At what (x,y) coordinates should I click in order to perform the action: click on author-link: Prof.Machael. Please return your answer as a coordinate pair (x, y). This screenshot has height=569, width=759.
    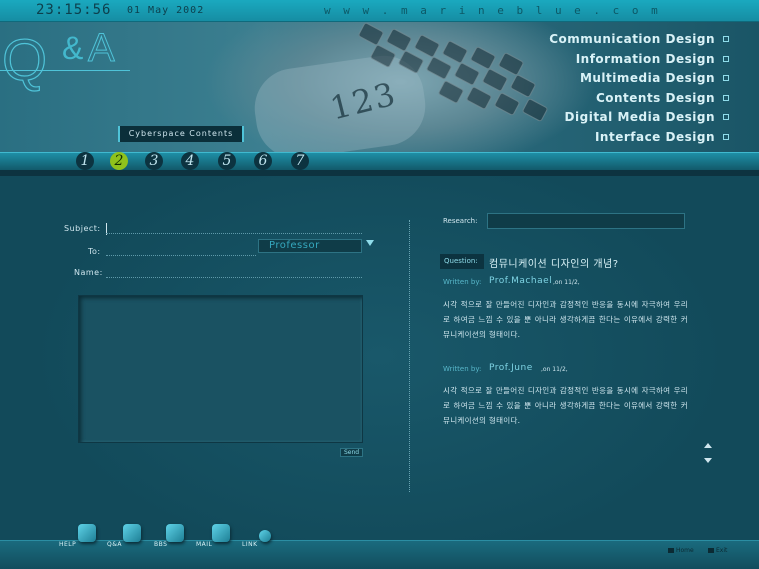
    Looking at the image, I should click on (520, 281).